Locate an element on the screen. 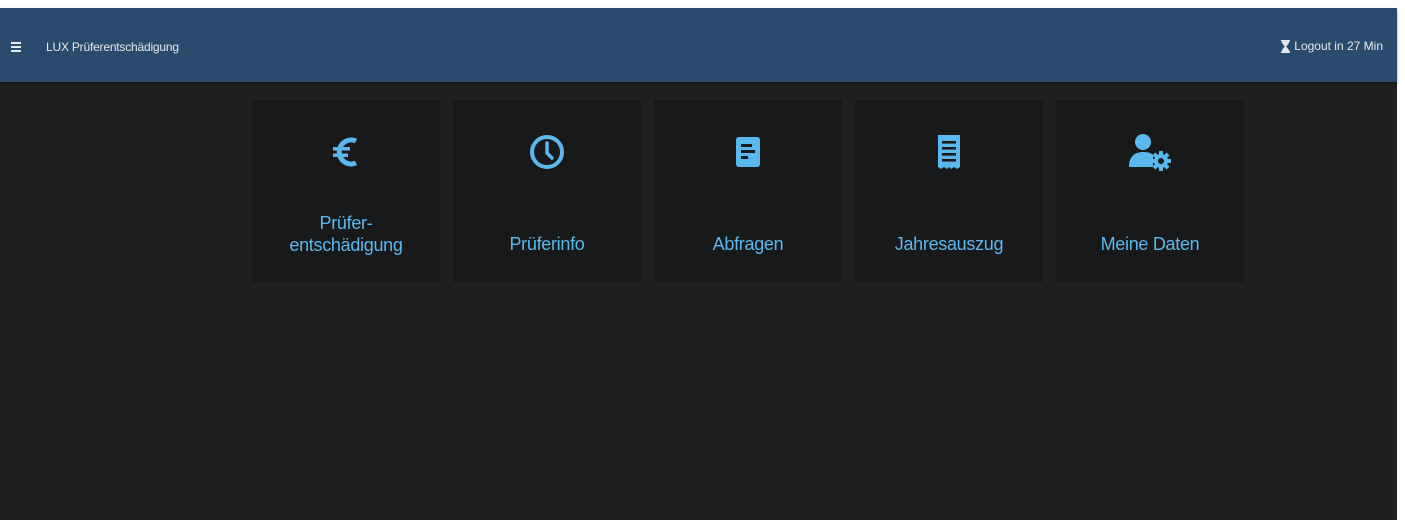 The width and height of the screenshot is (1405, 520). logout-timer: Logout in 27 Min is located at coordinates (1332, 46).